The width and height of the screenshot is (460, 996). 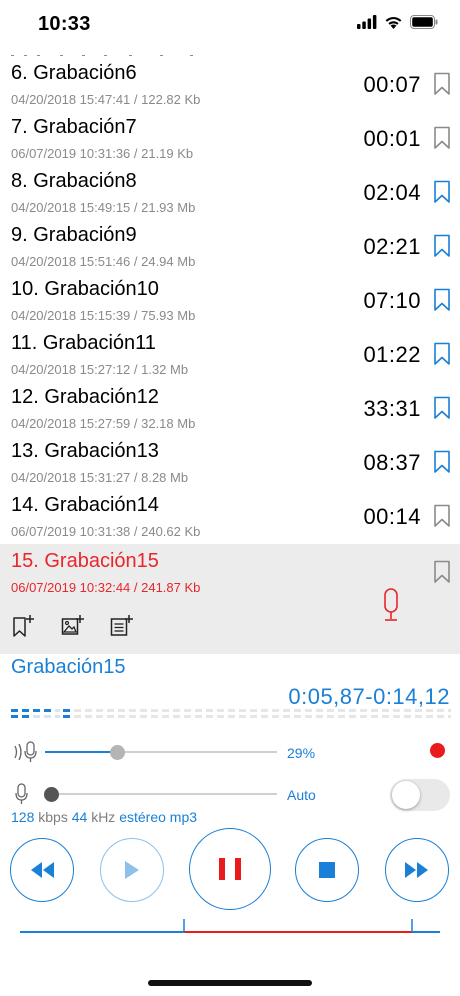 What do you see at coordinates (74, 73) in the screenshot?
I see `recording-title: 6. Grabación6` at bounding box center [74, 73].